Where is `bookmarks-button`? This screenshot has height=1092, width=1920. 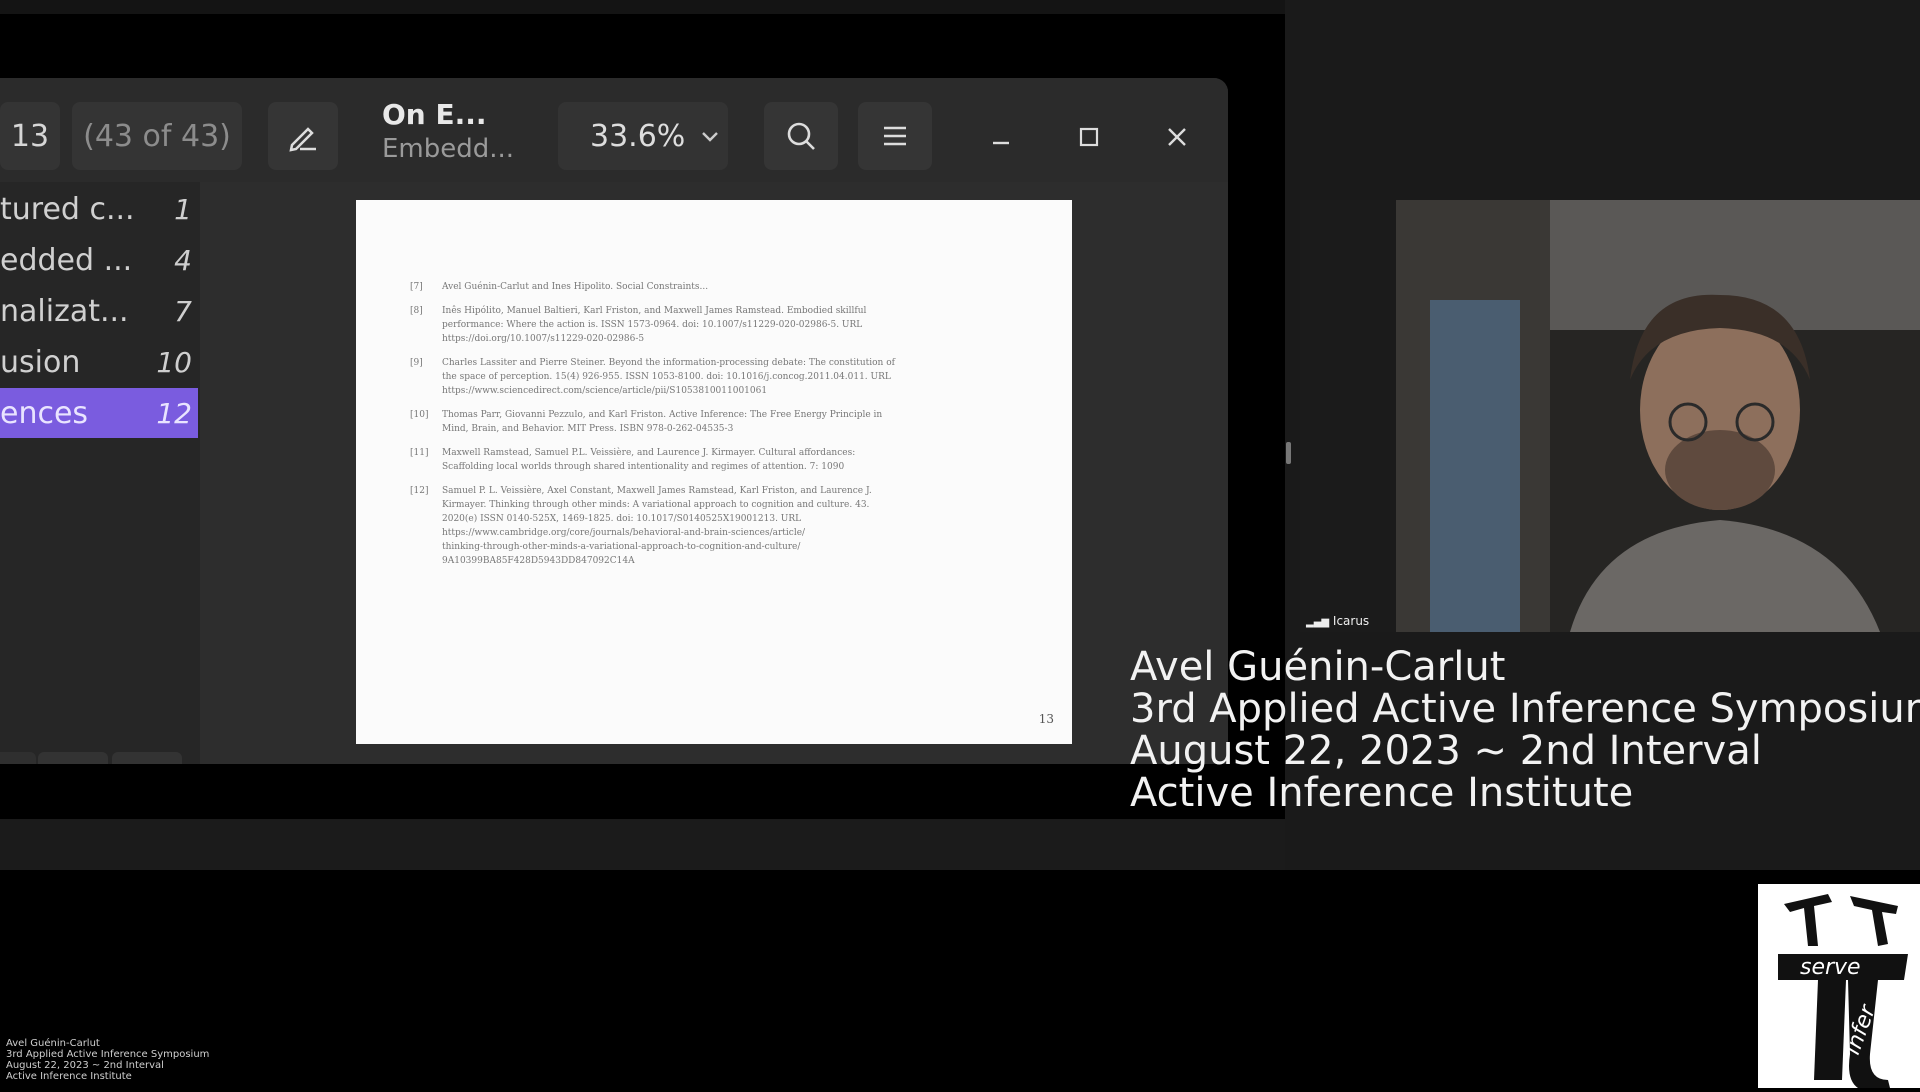
bookmarks-button is located at coordinates (147, 758).